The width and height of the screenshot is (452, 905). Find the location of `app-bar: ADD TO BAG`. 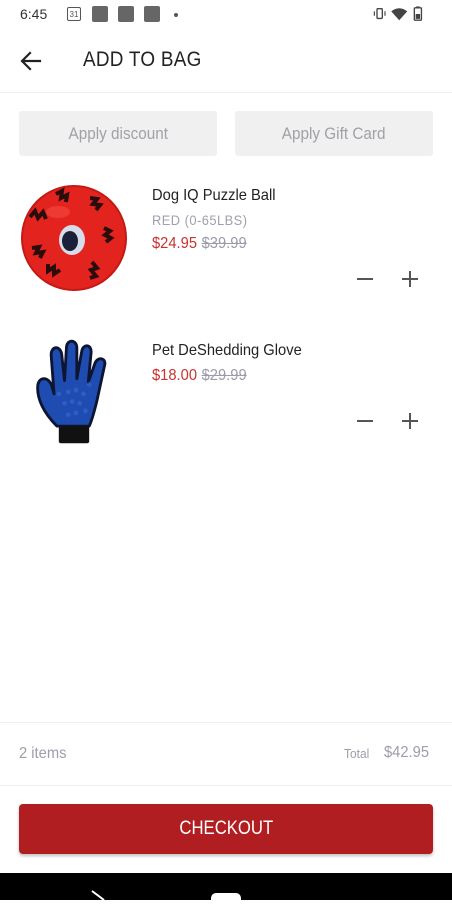

app-bar: ADD TO BAG is located at coordinates (226, 61).